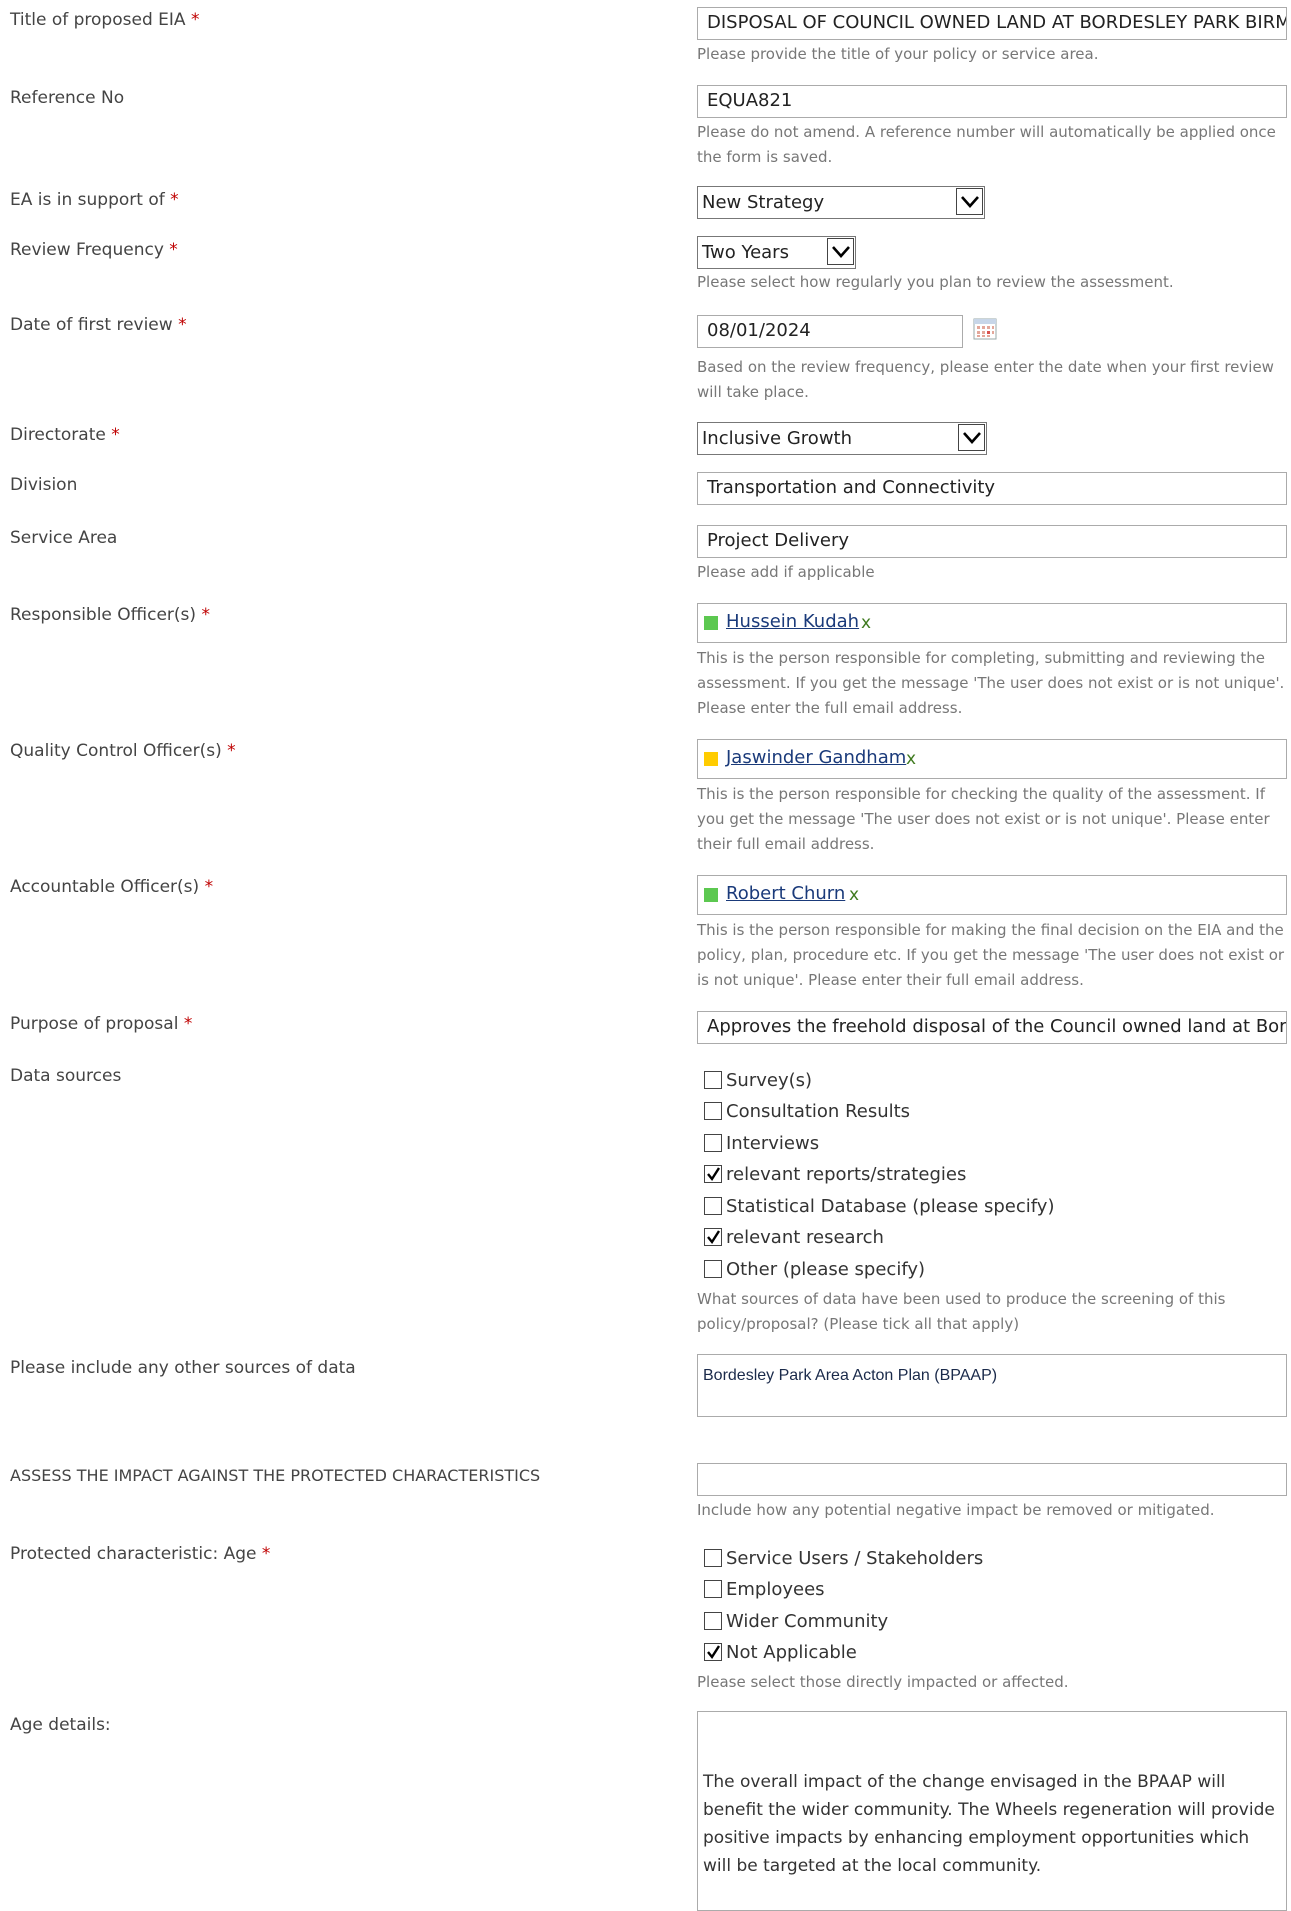 The image size is (1291, 1911). I want to click on review-frequency-label: Review Frequency *, so click(94, 250).